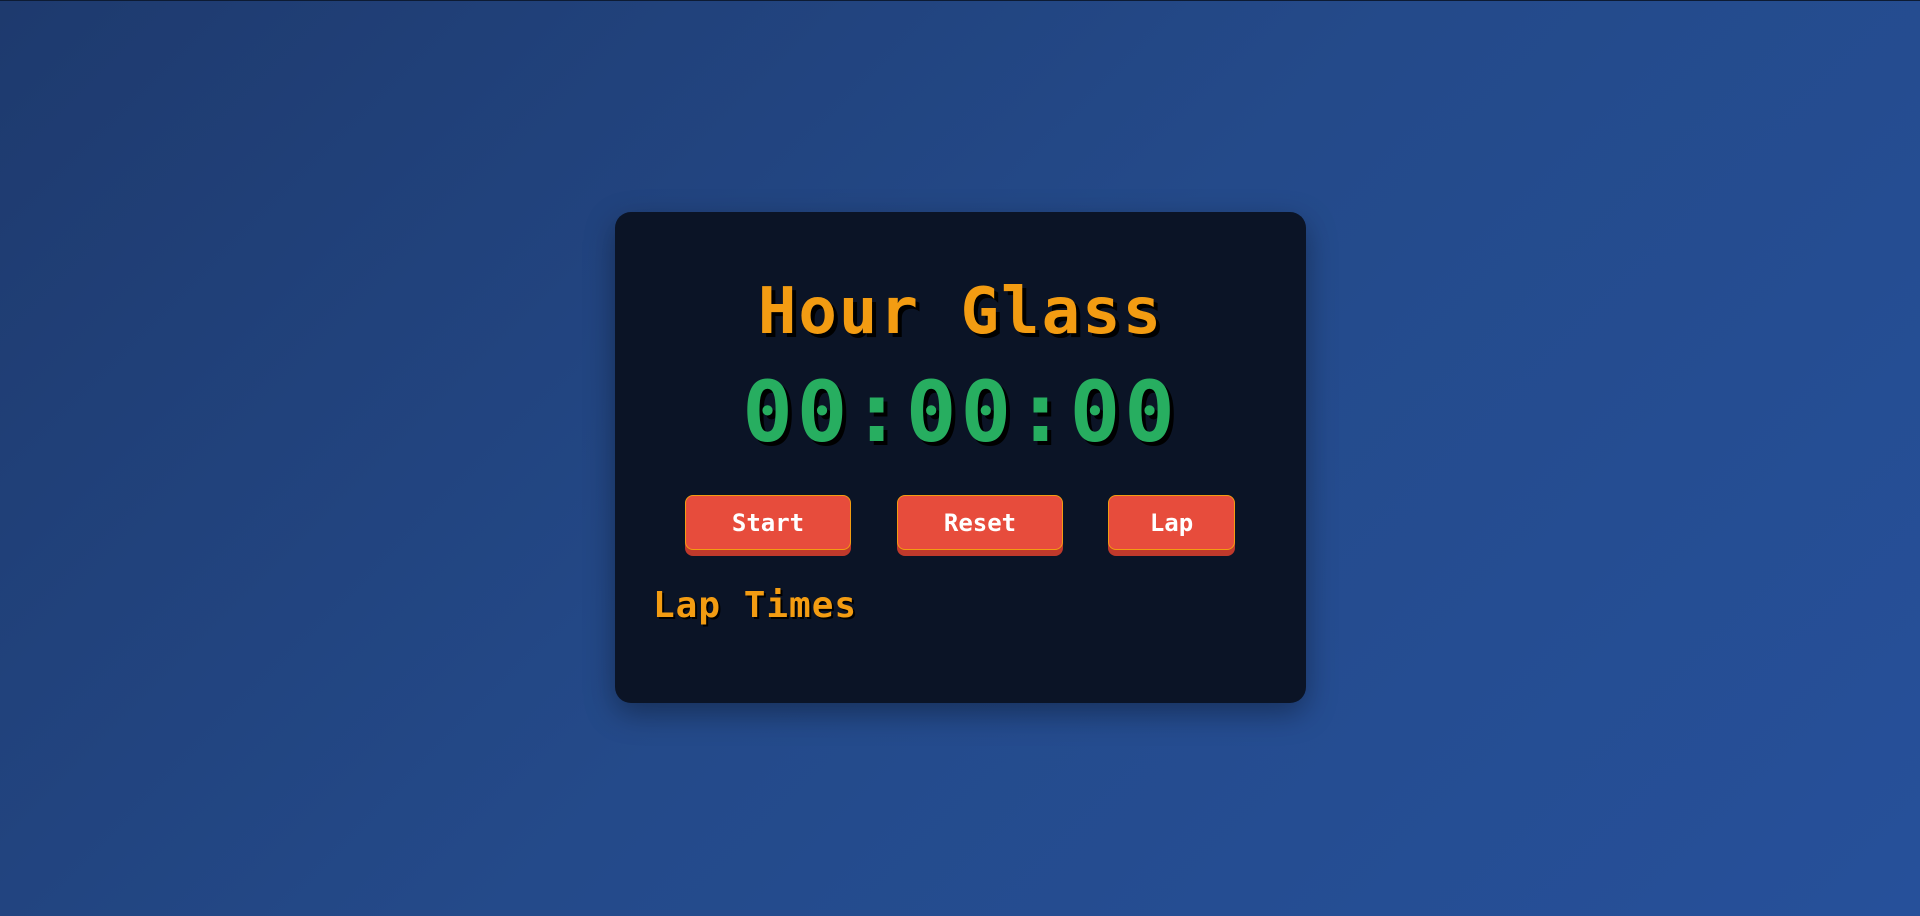 Image resolution: width=1920 pixels, height=916 pixels. I want to click on lap-times-heading: Lap Times, so click(755, 605).